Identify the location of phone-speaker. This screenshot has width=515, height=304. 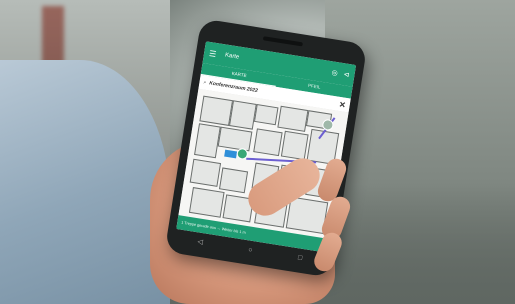
(282, 41).